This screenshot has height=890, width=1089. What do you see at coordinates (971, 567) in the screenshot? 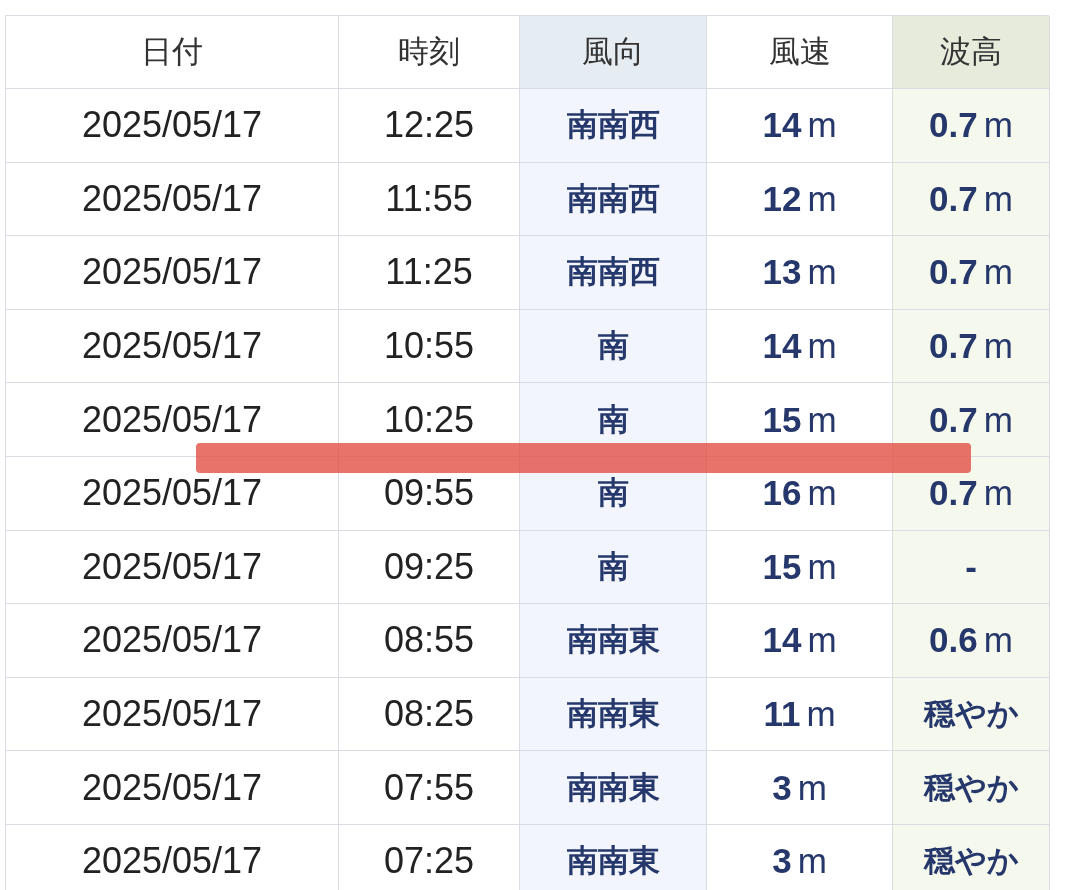
I see `table-cell: -` at bounding box center [971, 567].